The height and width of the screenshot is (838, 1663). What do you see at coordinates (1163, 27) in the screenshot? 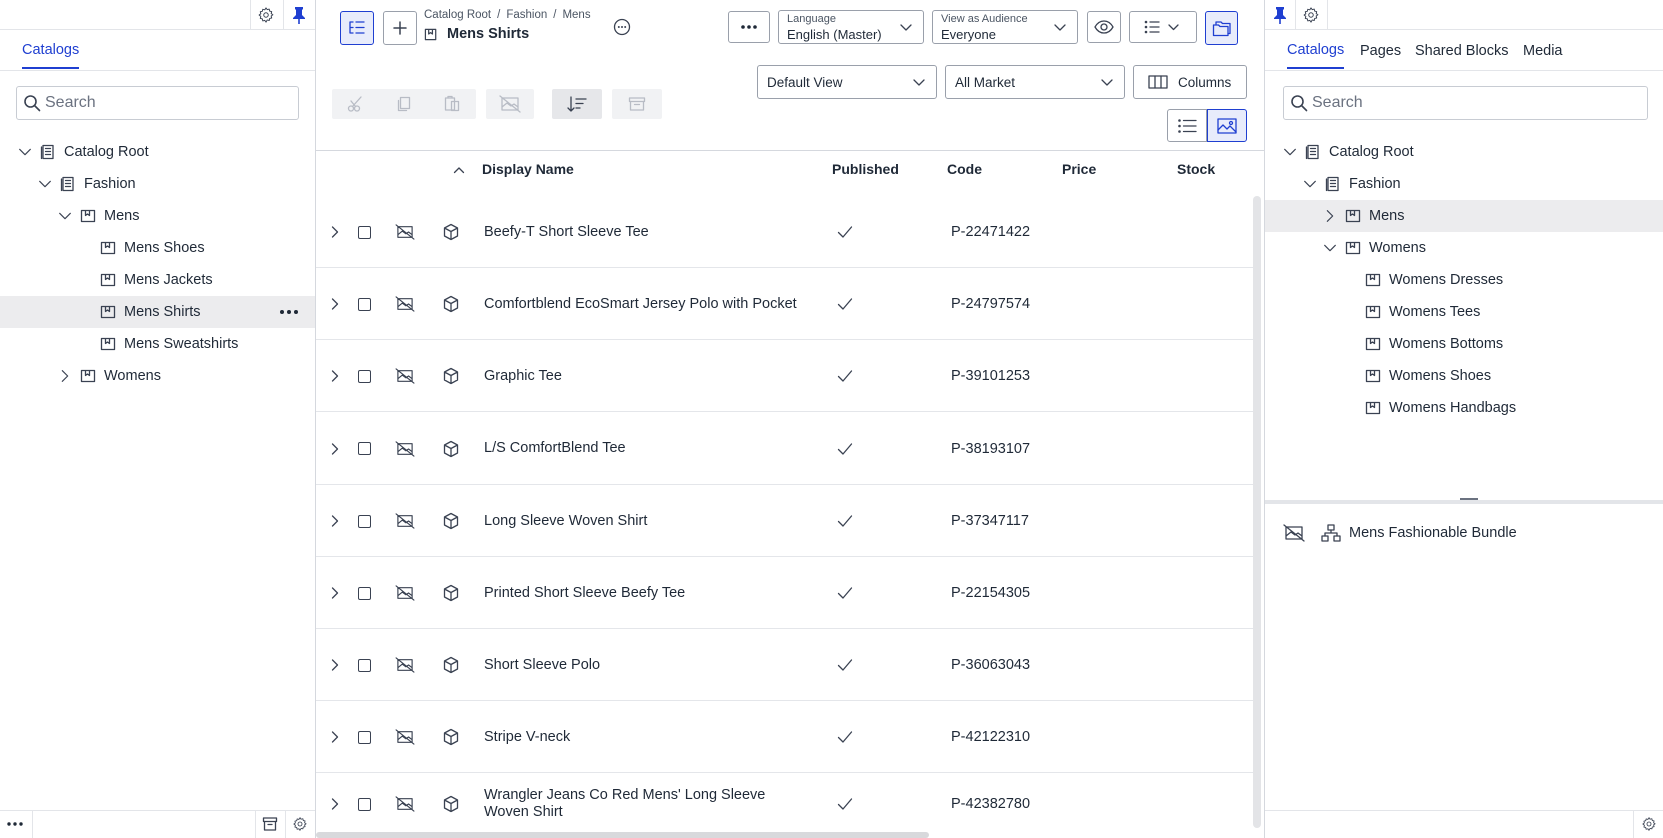
I see `list-options-button` at bounding box center [1163, 27].